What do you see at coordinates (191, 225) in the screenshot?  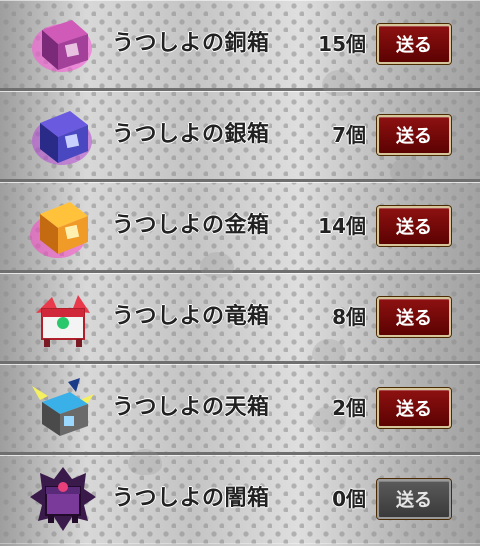 I see `item-name: うつしよの金箱` at bounding box center [191, 225].